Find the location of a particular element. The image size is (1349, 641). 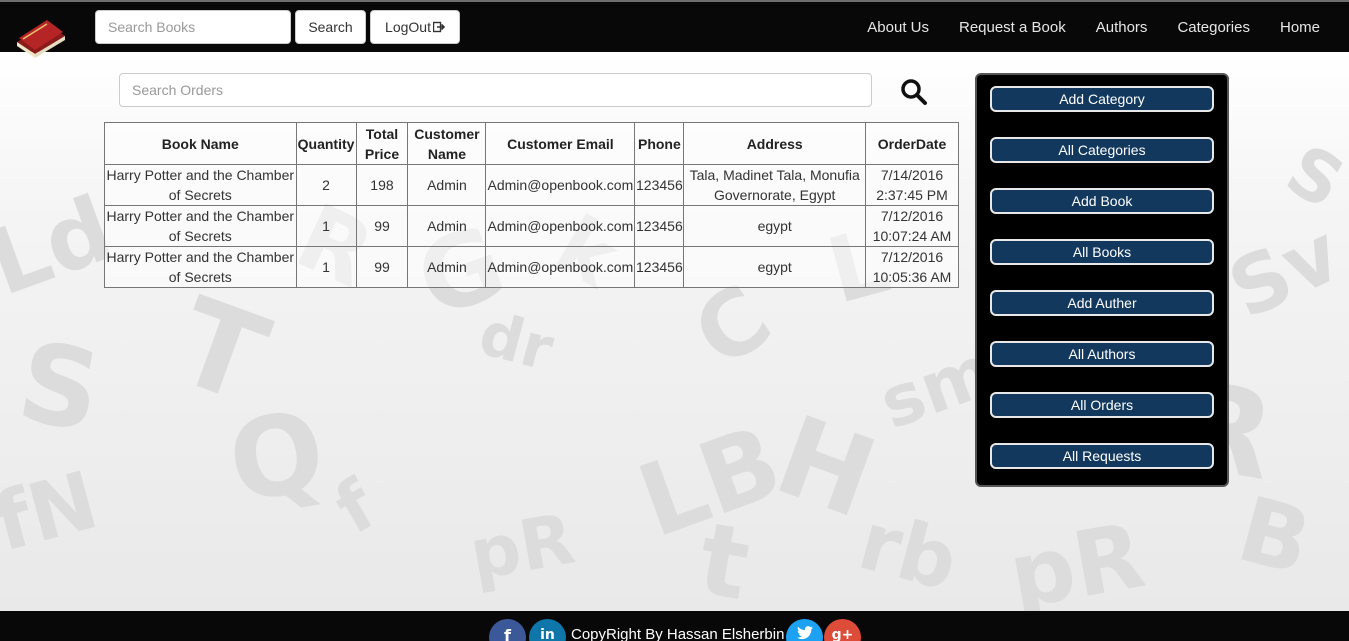

google-plus-icon: g+ is located at coordinates (842, 630).